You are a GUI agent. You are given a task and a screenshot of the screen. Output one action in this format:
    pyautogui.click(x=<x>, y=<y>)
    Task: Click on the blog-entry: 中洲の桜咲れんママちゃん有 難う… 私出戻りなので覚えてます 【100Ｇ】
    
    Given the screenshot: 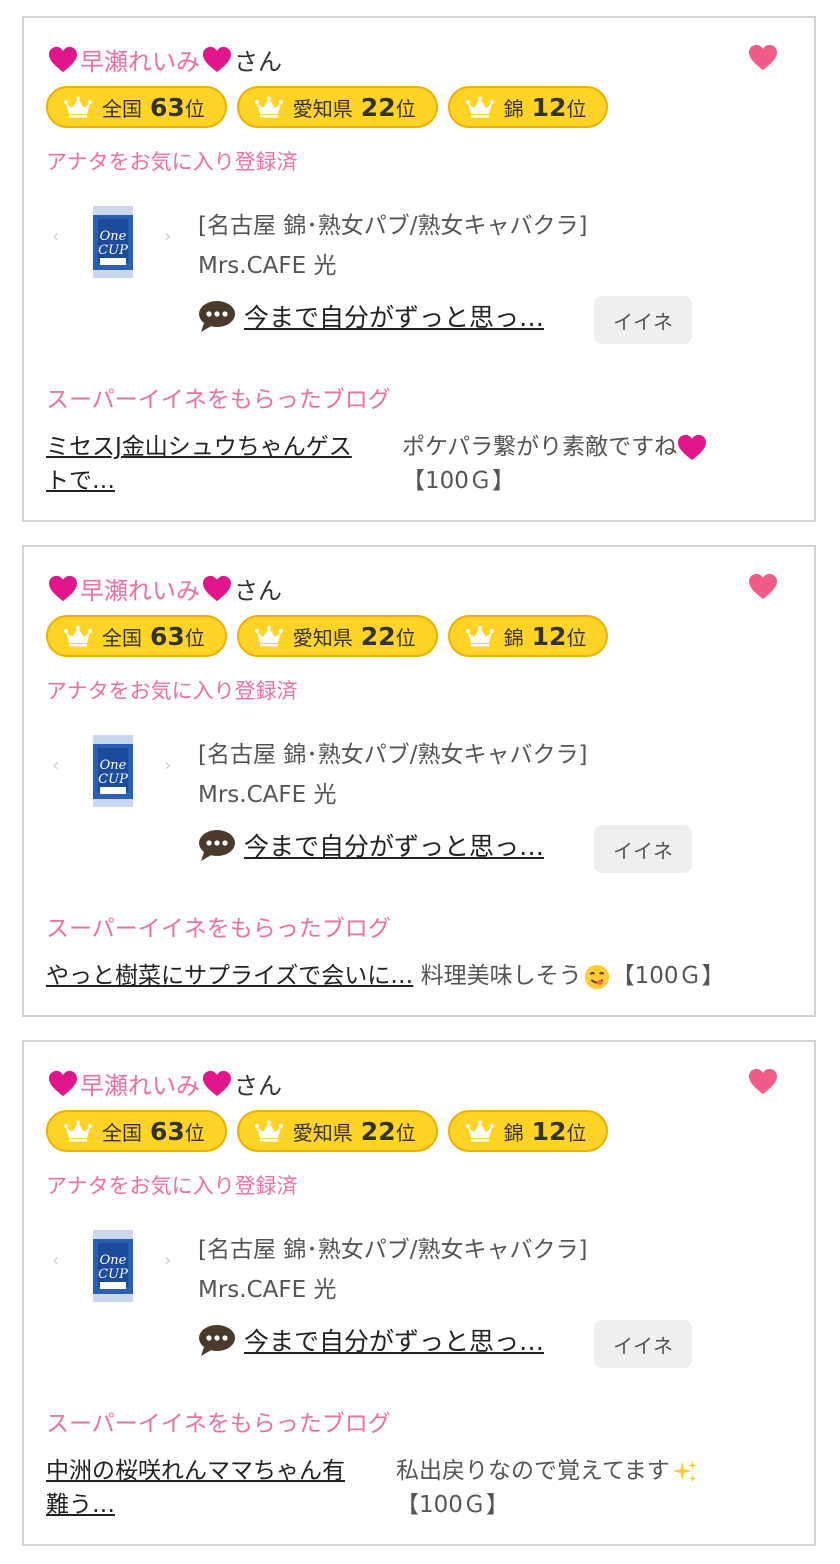 What is the action you would take?
    pyautogui.click(x=416, y=1488)
    